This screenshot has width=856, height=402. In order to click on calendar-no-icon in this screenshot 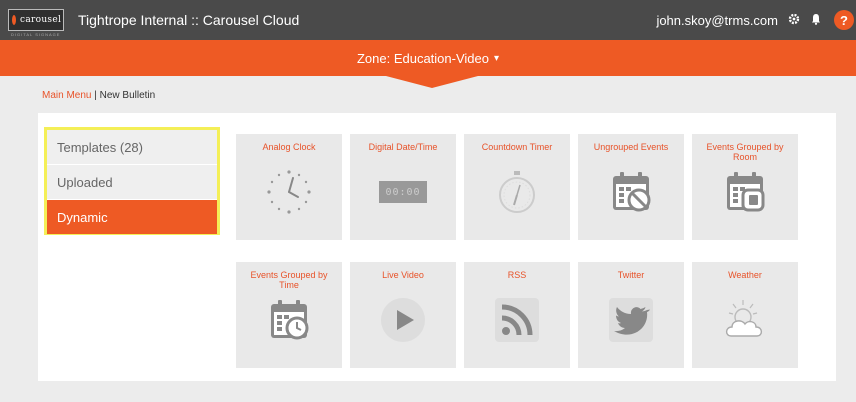, I will do `click(632, 192)`.